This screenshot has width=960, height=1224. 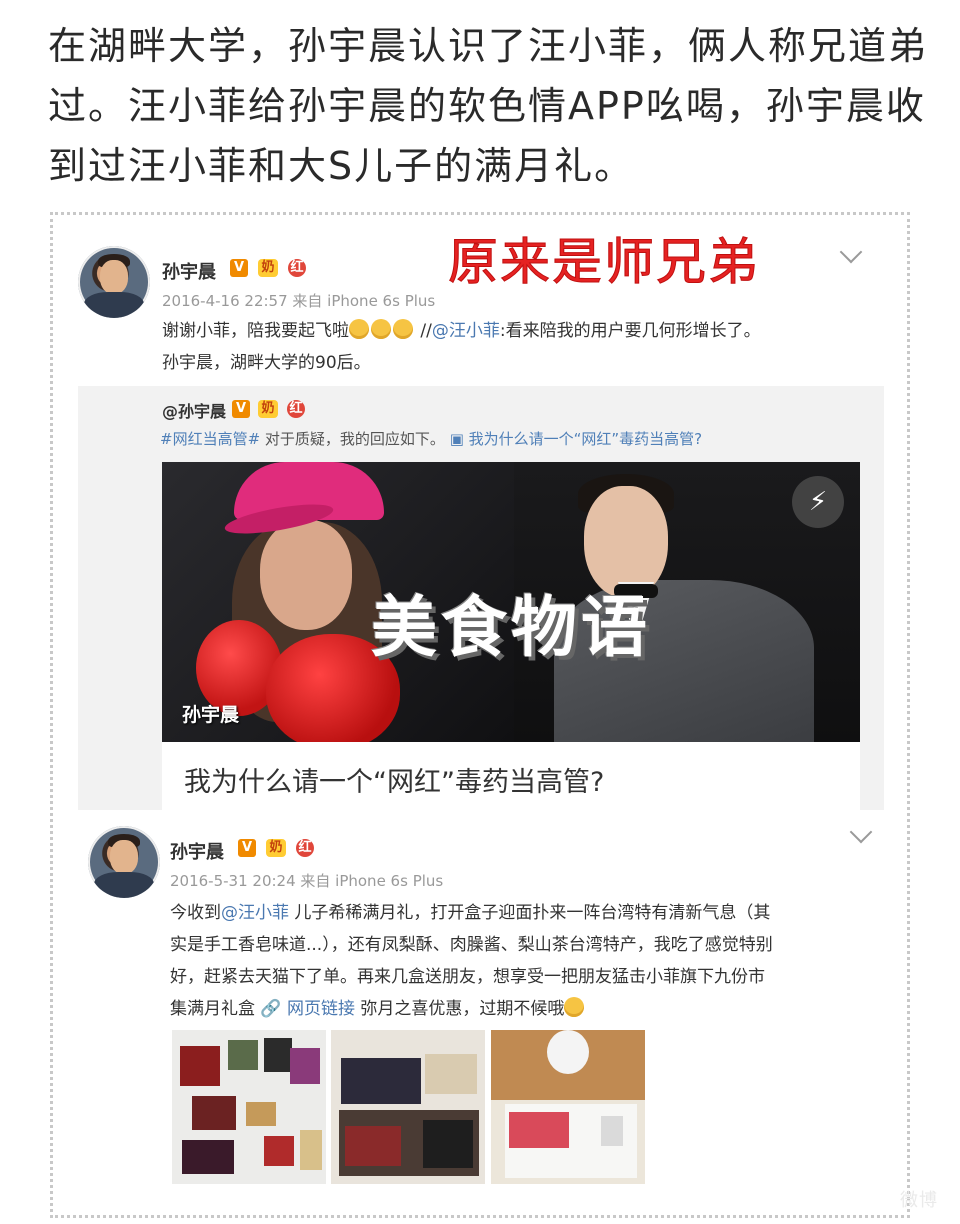 I want to click on post1-text-before: 谢谢小菲，陪我要起飞啦, so click(x=255, y=331).